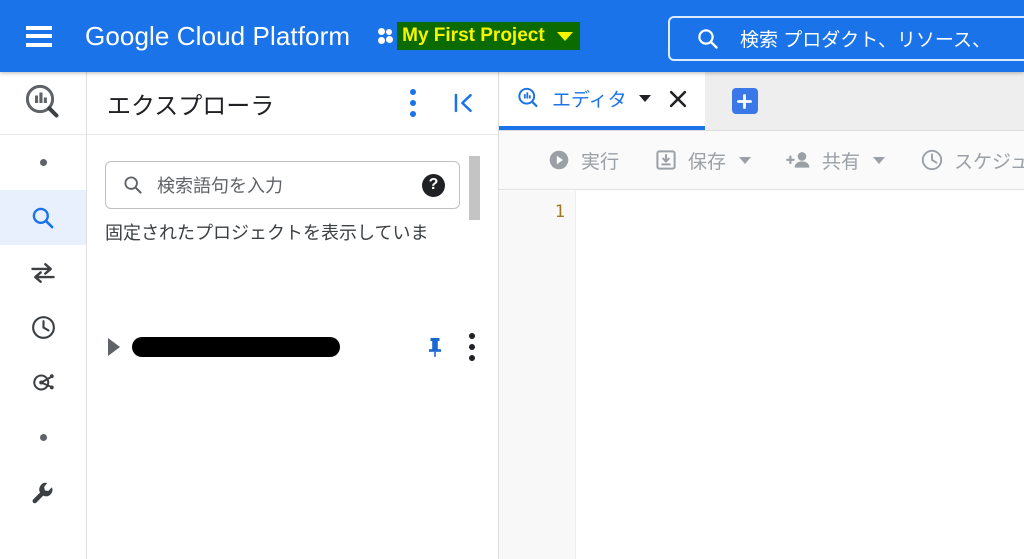  What do you see at coordinates (865, 40) in the screenshot?
I see `global-search-placeholder: 検索 プロダクト、リソース、` at bounding box center [865, 40].